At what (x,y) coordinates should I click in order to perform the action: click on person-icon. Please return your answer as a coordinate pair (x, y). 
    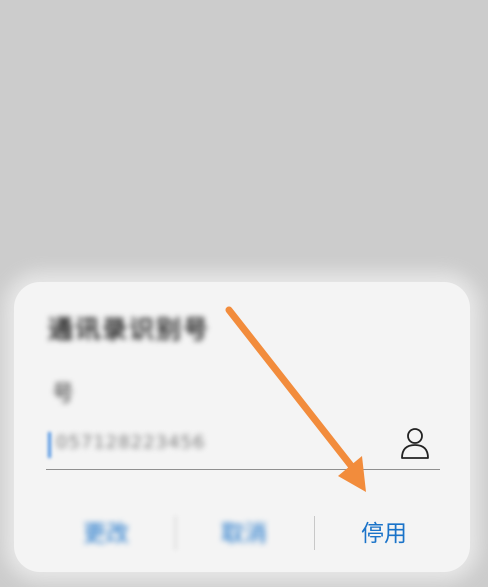
    Looking at the image, I should click on (415, 443).